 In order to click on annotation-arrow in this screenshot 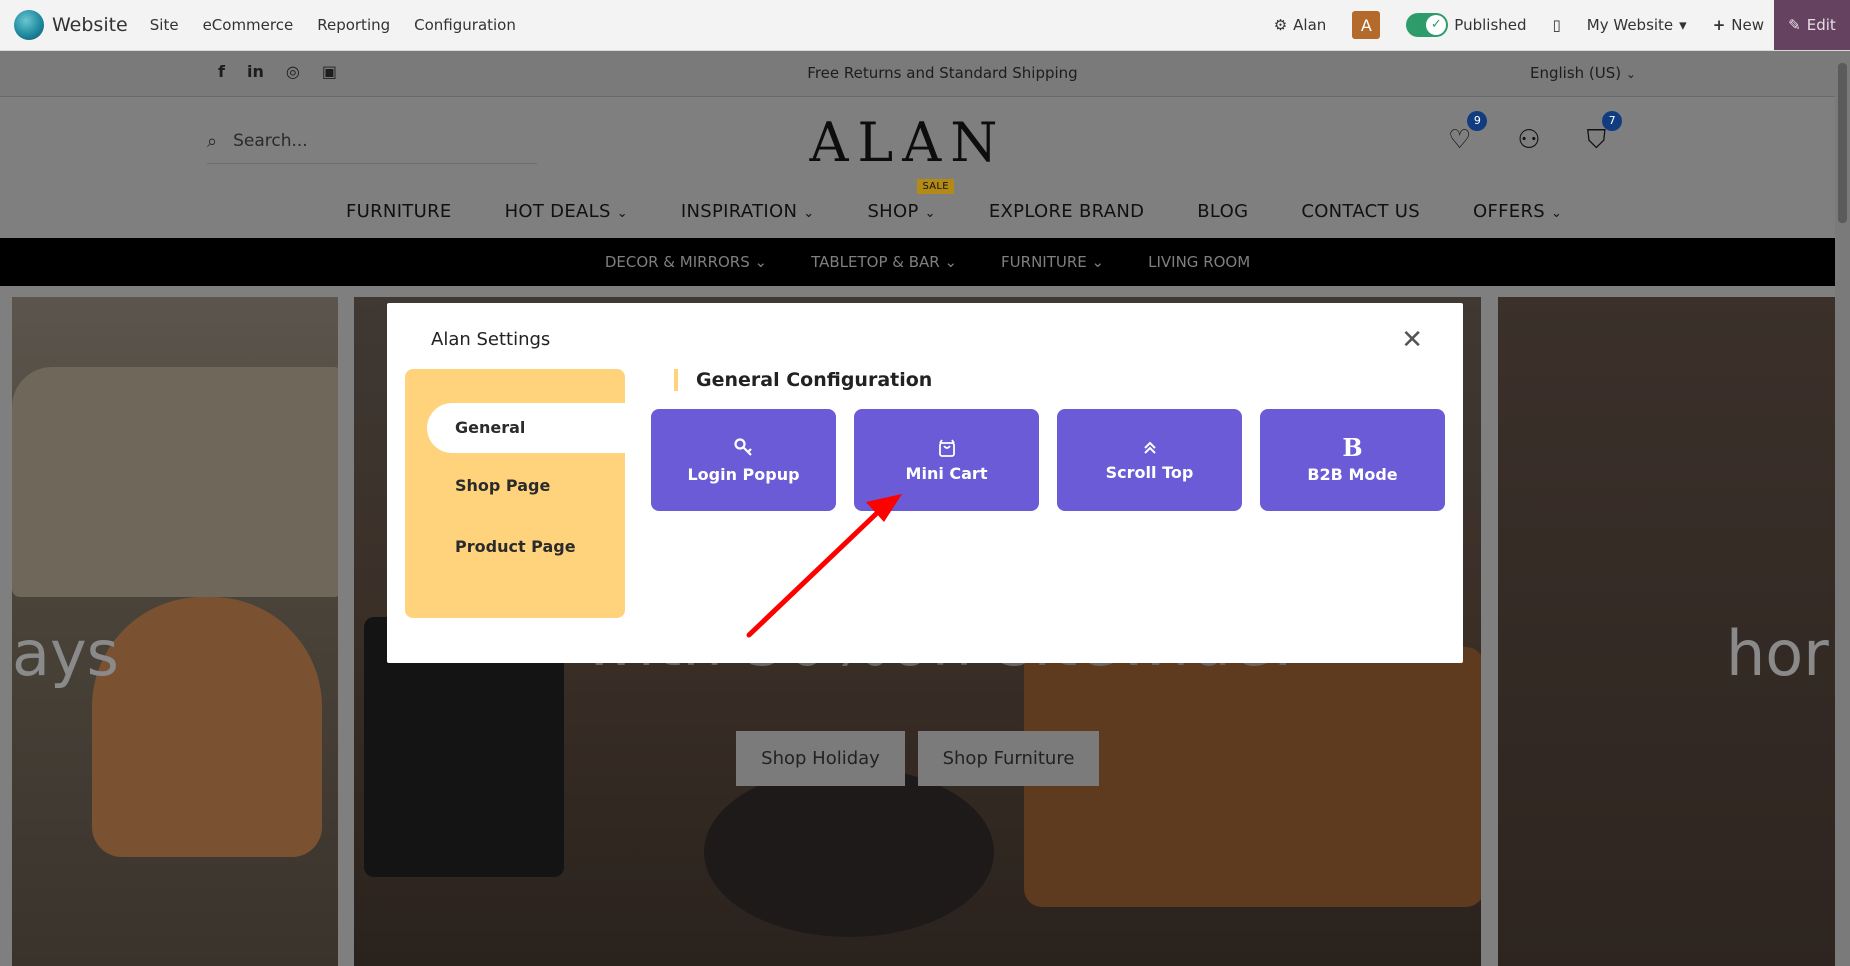, I will do `click(824, 566)`.